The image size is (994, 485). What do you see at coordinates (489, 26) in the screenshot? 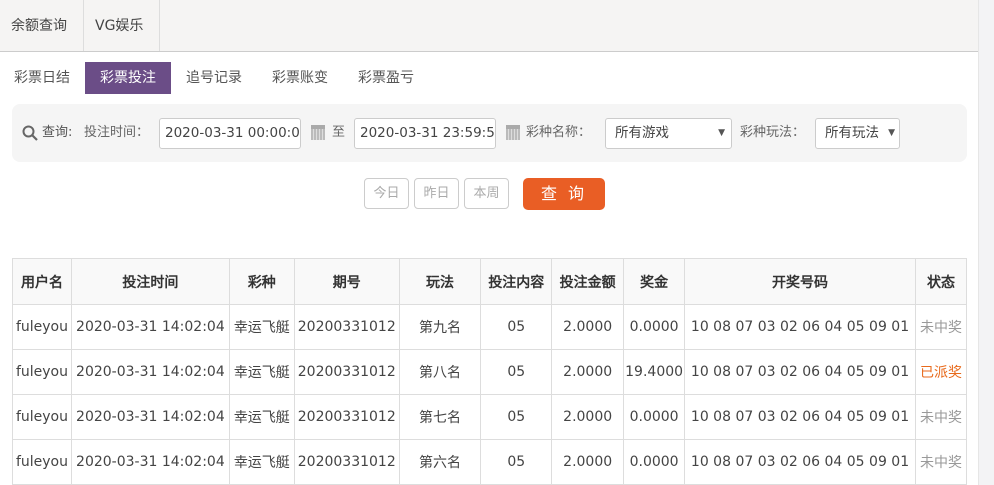
I see `top-tab-bar: 余额查询 VG娱乐` at bounding box center [489, 26].